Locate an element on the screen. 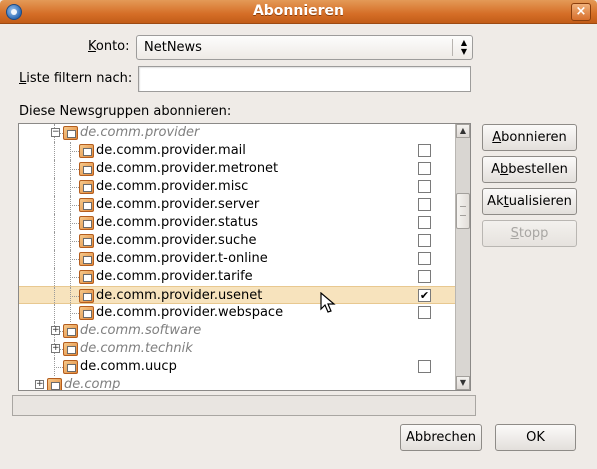  tree-row: de.comm.provider.status is located at coordinates (237, 223).